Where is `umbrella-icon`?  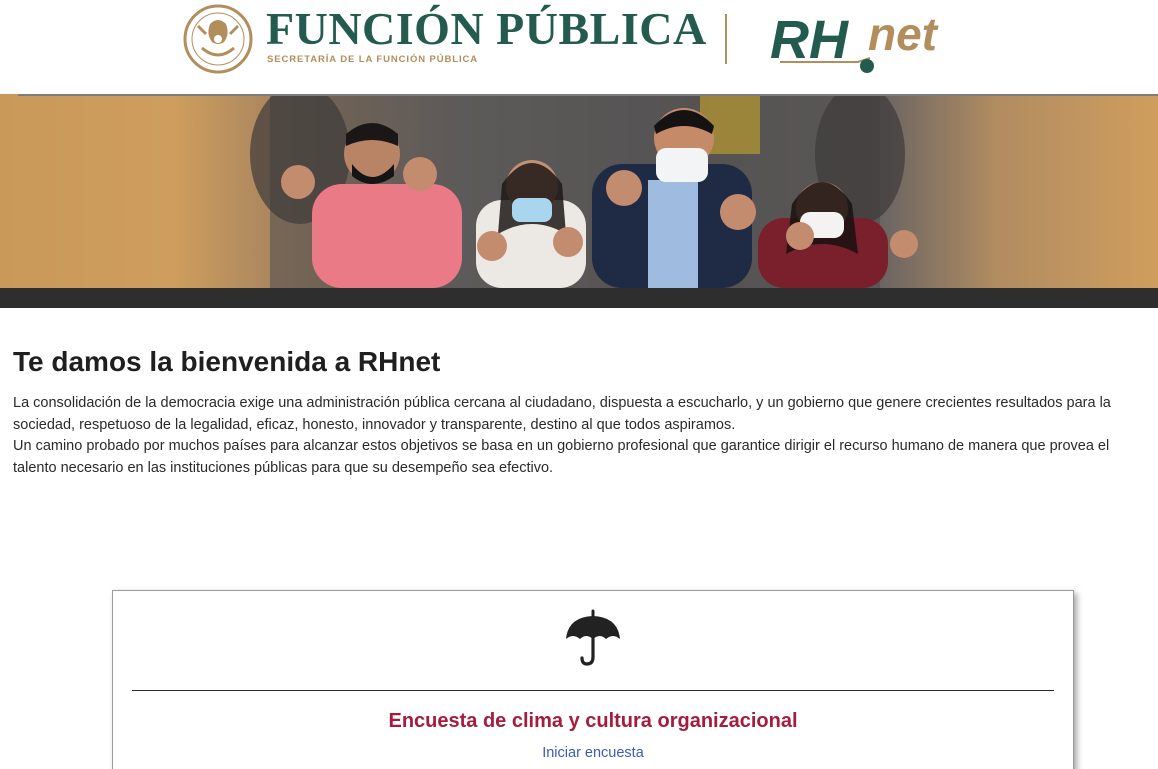
umbrella-icon is located at coordinates (593, 637).